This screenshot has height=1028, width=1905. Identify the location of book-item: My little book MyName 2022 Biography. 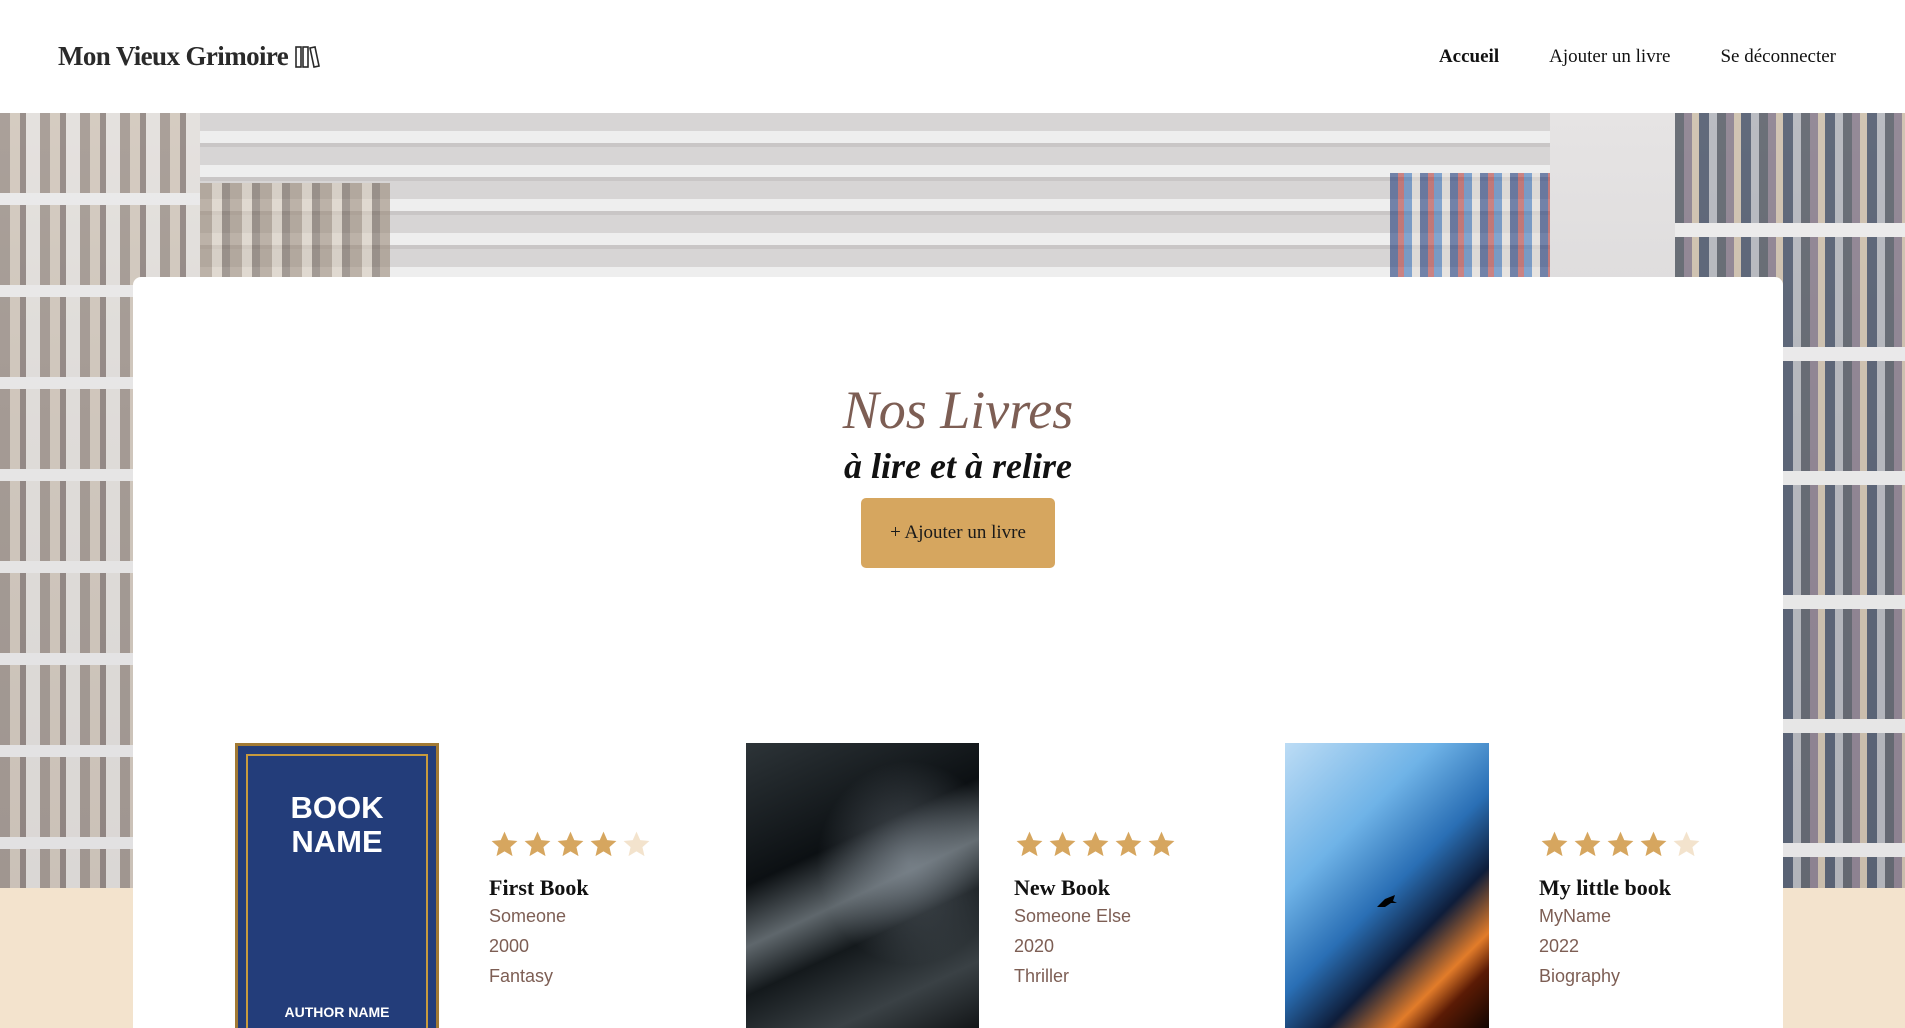
(1492, 885).